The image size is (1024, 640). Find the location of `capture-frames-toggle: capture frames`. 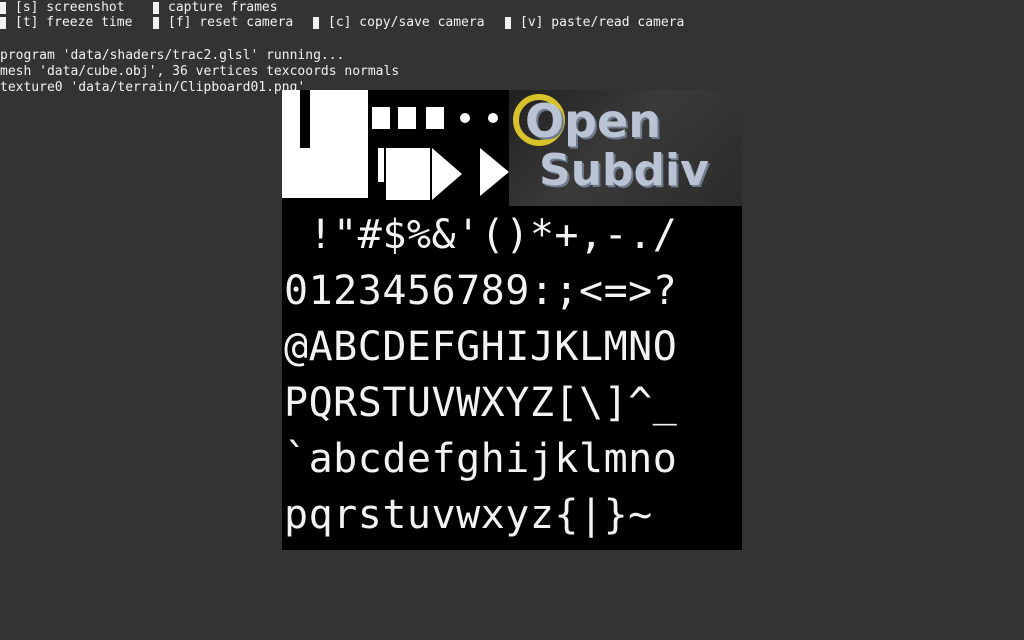

capture-frames-toggle: capture frames is located at coordinates (215, 8).